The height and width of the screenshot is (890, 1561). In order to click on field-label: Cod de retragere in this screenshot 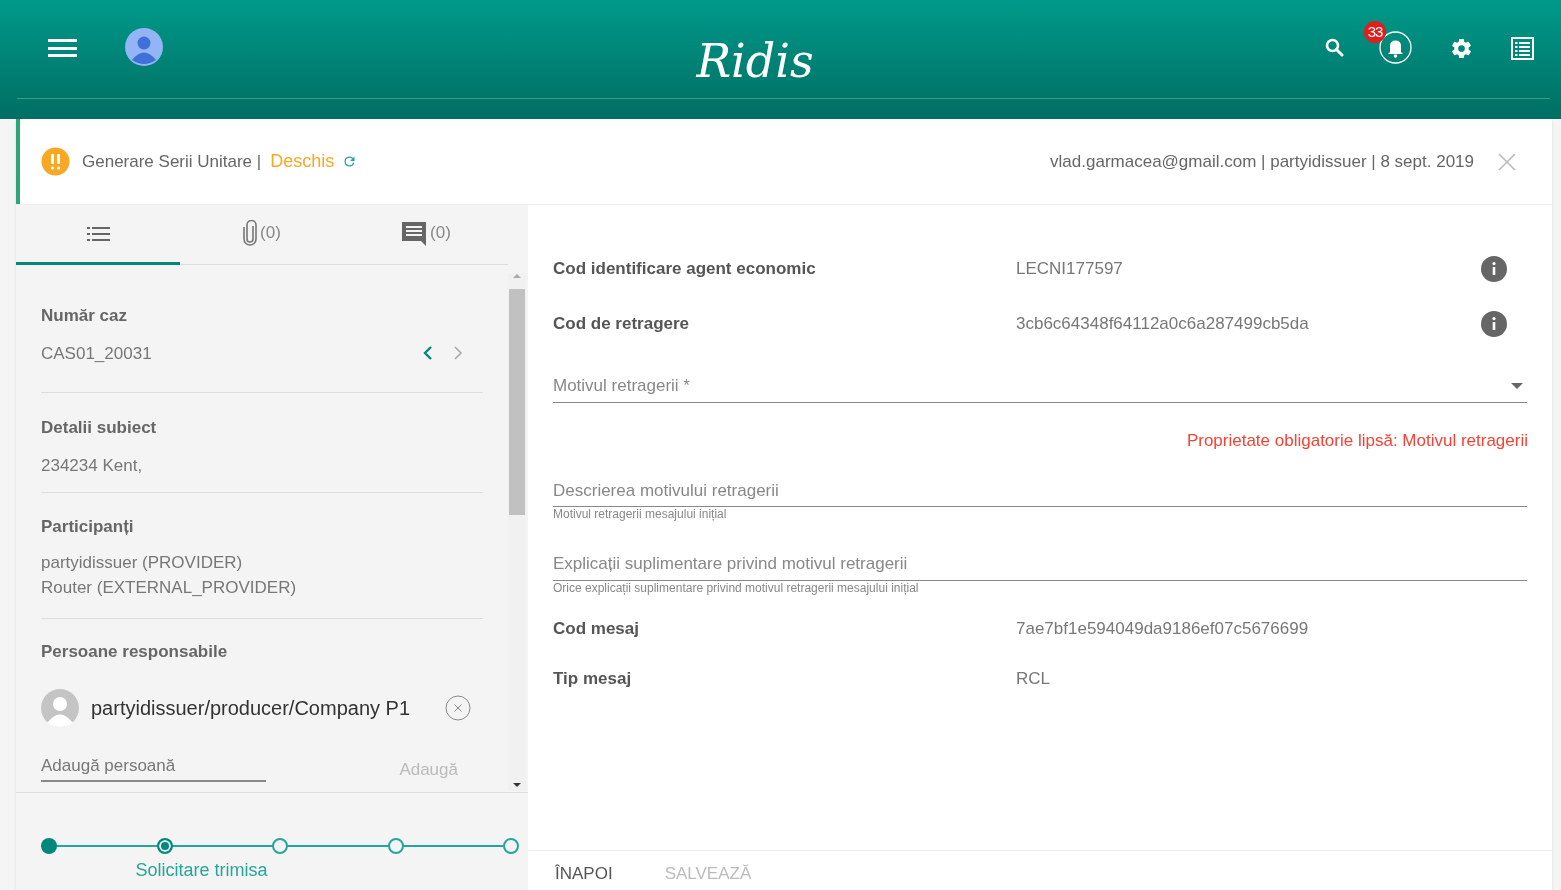, I will do `click(622, 323)`.